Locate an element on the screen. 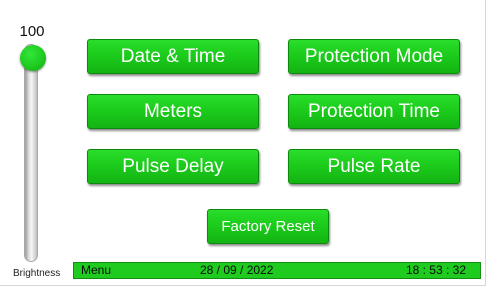 Image resolution: width=486 pixels, height=286 pixels. protection-time-button: Protection Time is located at coordinates (374, 111).